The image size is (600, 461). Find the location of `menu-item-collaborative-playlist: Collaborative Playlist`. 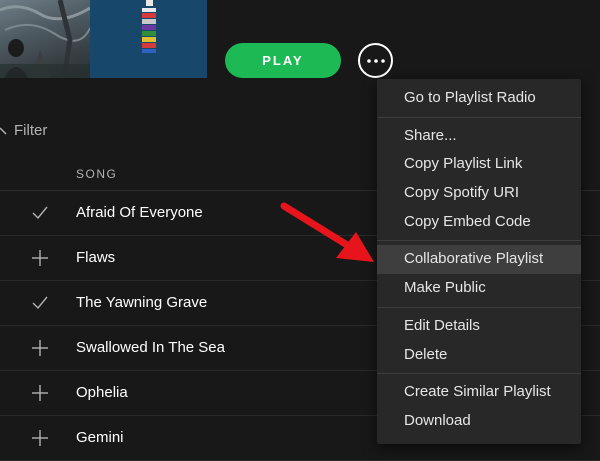

menu-item-collaborative-playlist: Collaborative Playlist is located at coordinates (479, 260).